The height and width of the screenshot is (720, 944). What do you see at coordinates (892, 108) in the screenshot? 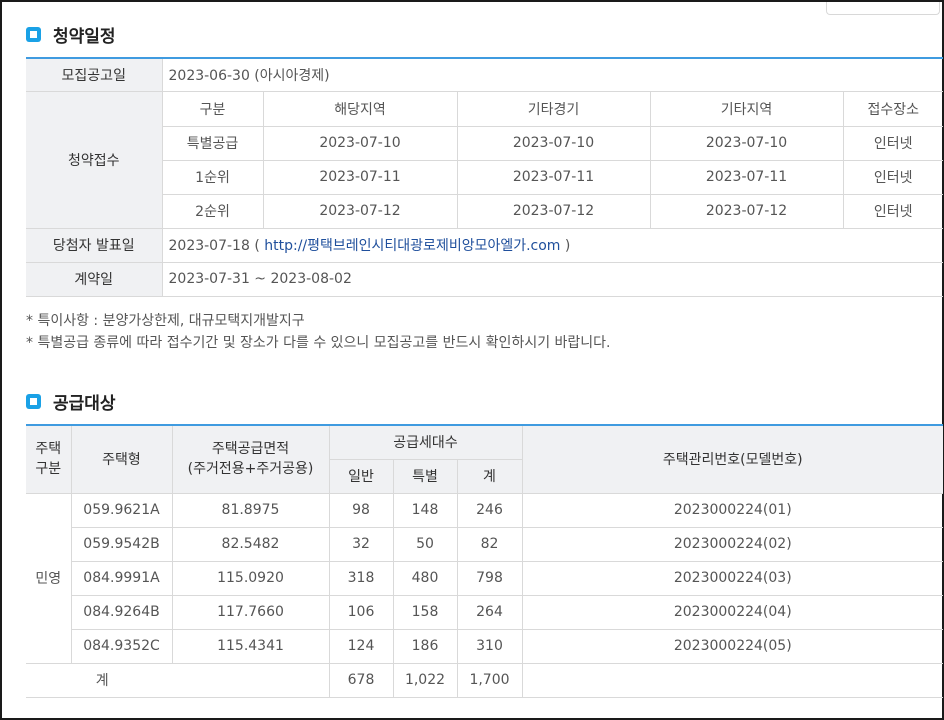
I see `sub-header: 접수장소` at bounding box center [892, 108].